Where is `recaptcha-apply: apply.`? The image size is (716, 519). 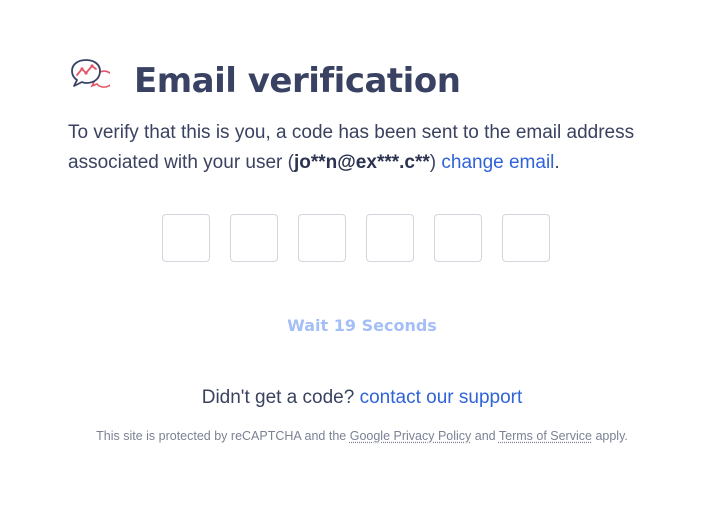 recaptcha-apply: apply. is located at coordinates (609, 436).